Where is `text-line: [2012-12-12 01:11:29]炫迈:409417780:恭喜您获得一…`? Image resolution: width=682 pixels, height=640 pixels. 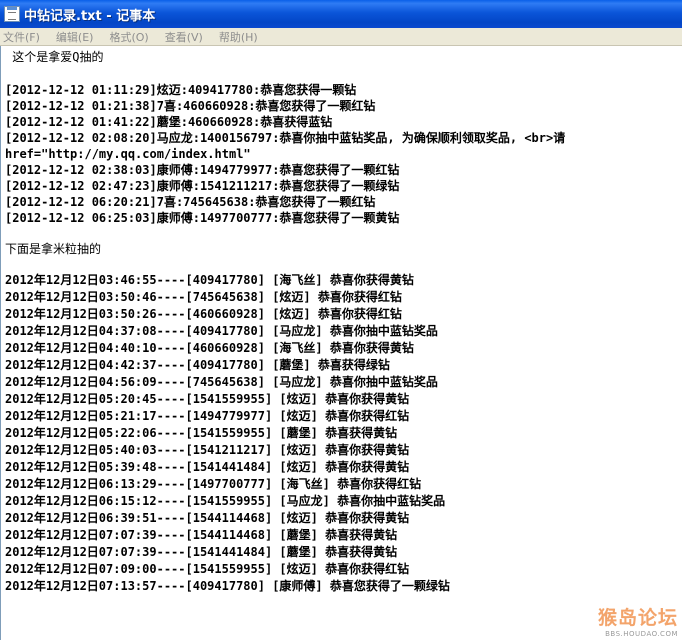
text-line: [2012-12-12 01:11:29]炫迈:409417780:恭喜您获得一… is located at coordinates (181, 90).